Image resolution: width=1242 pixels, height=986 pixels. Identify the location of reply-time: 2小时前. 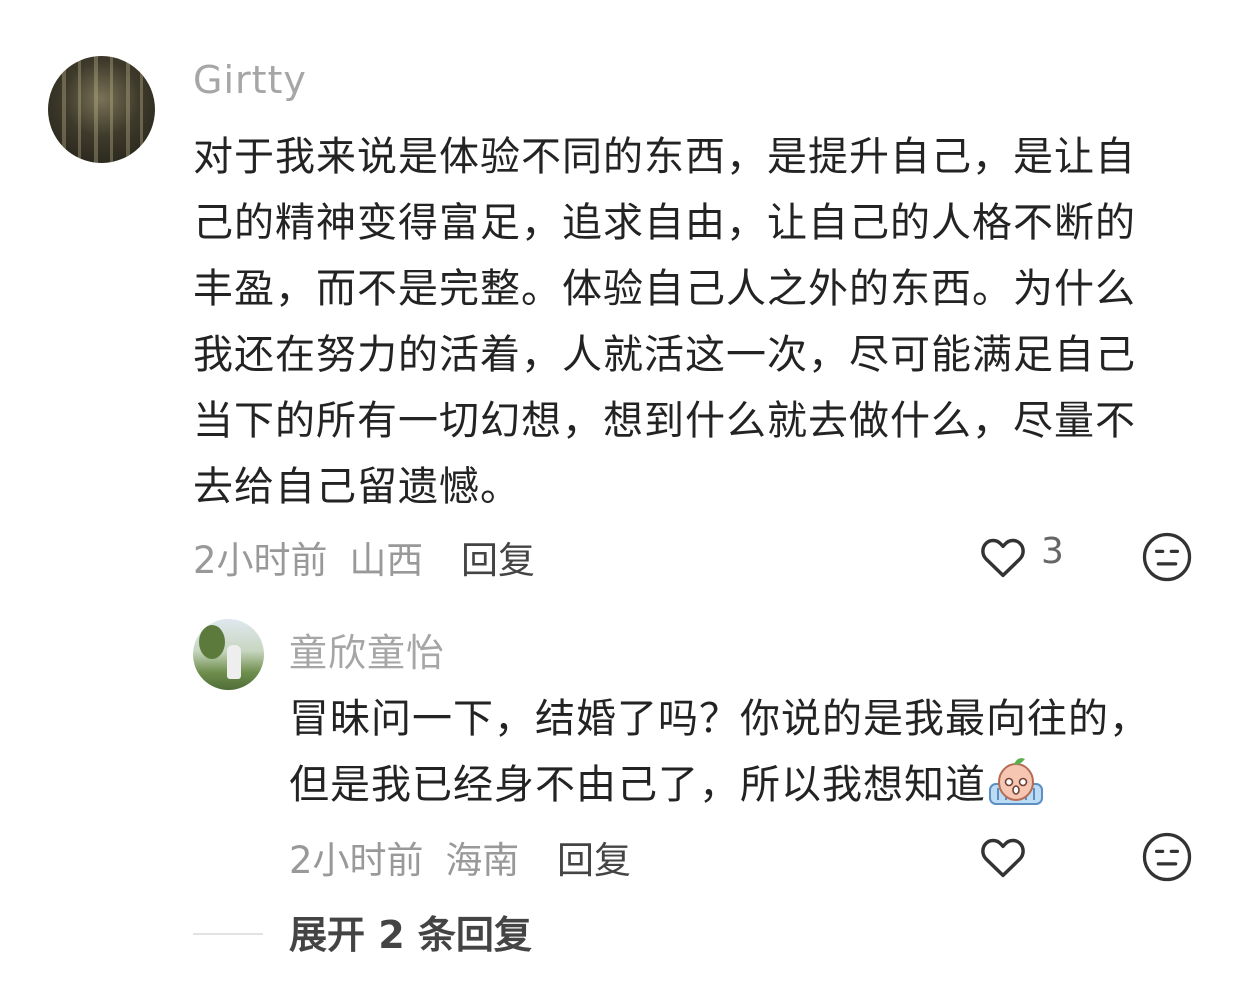
(356, 860).